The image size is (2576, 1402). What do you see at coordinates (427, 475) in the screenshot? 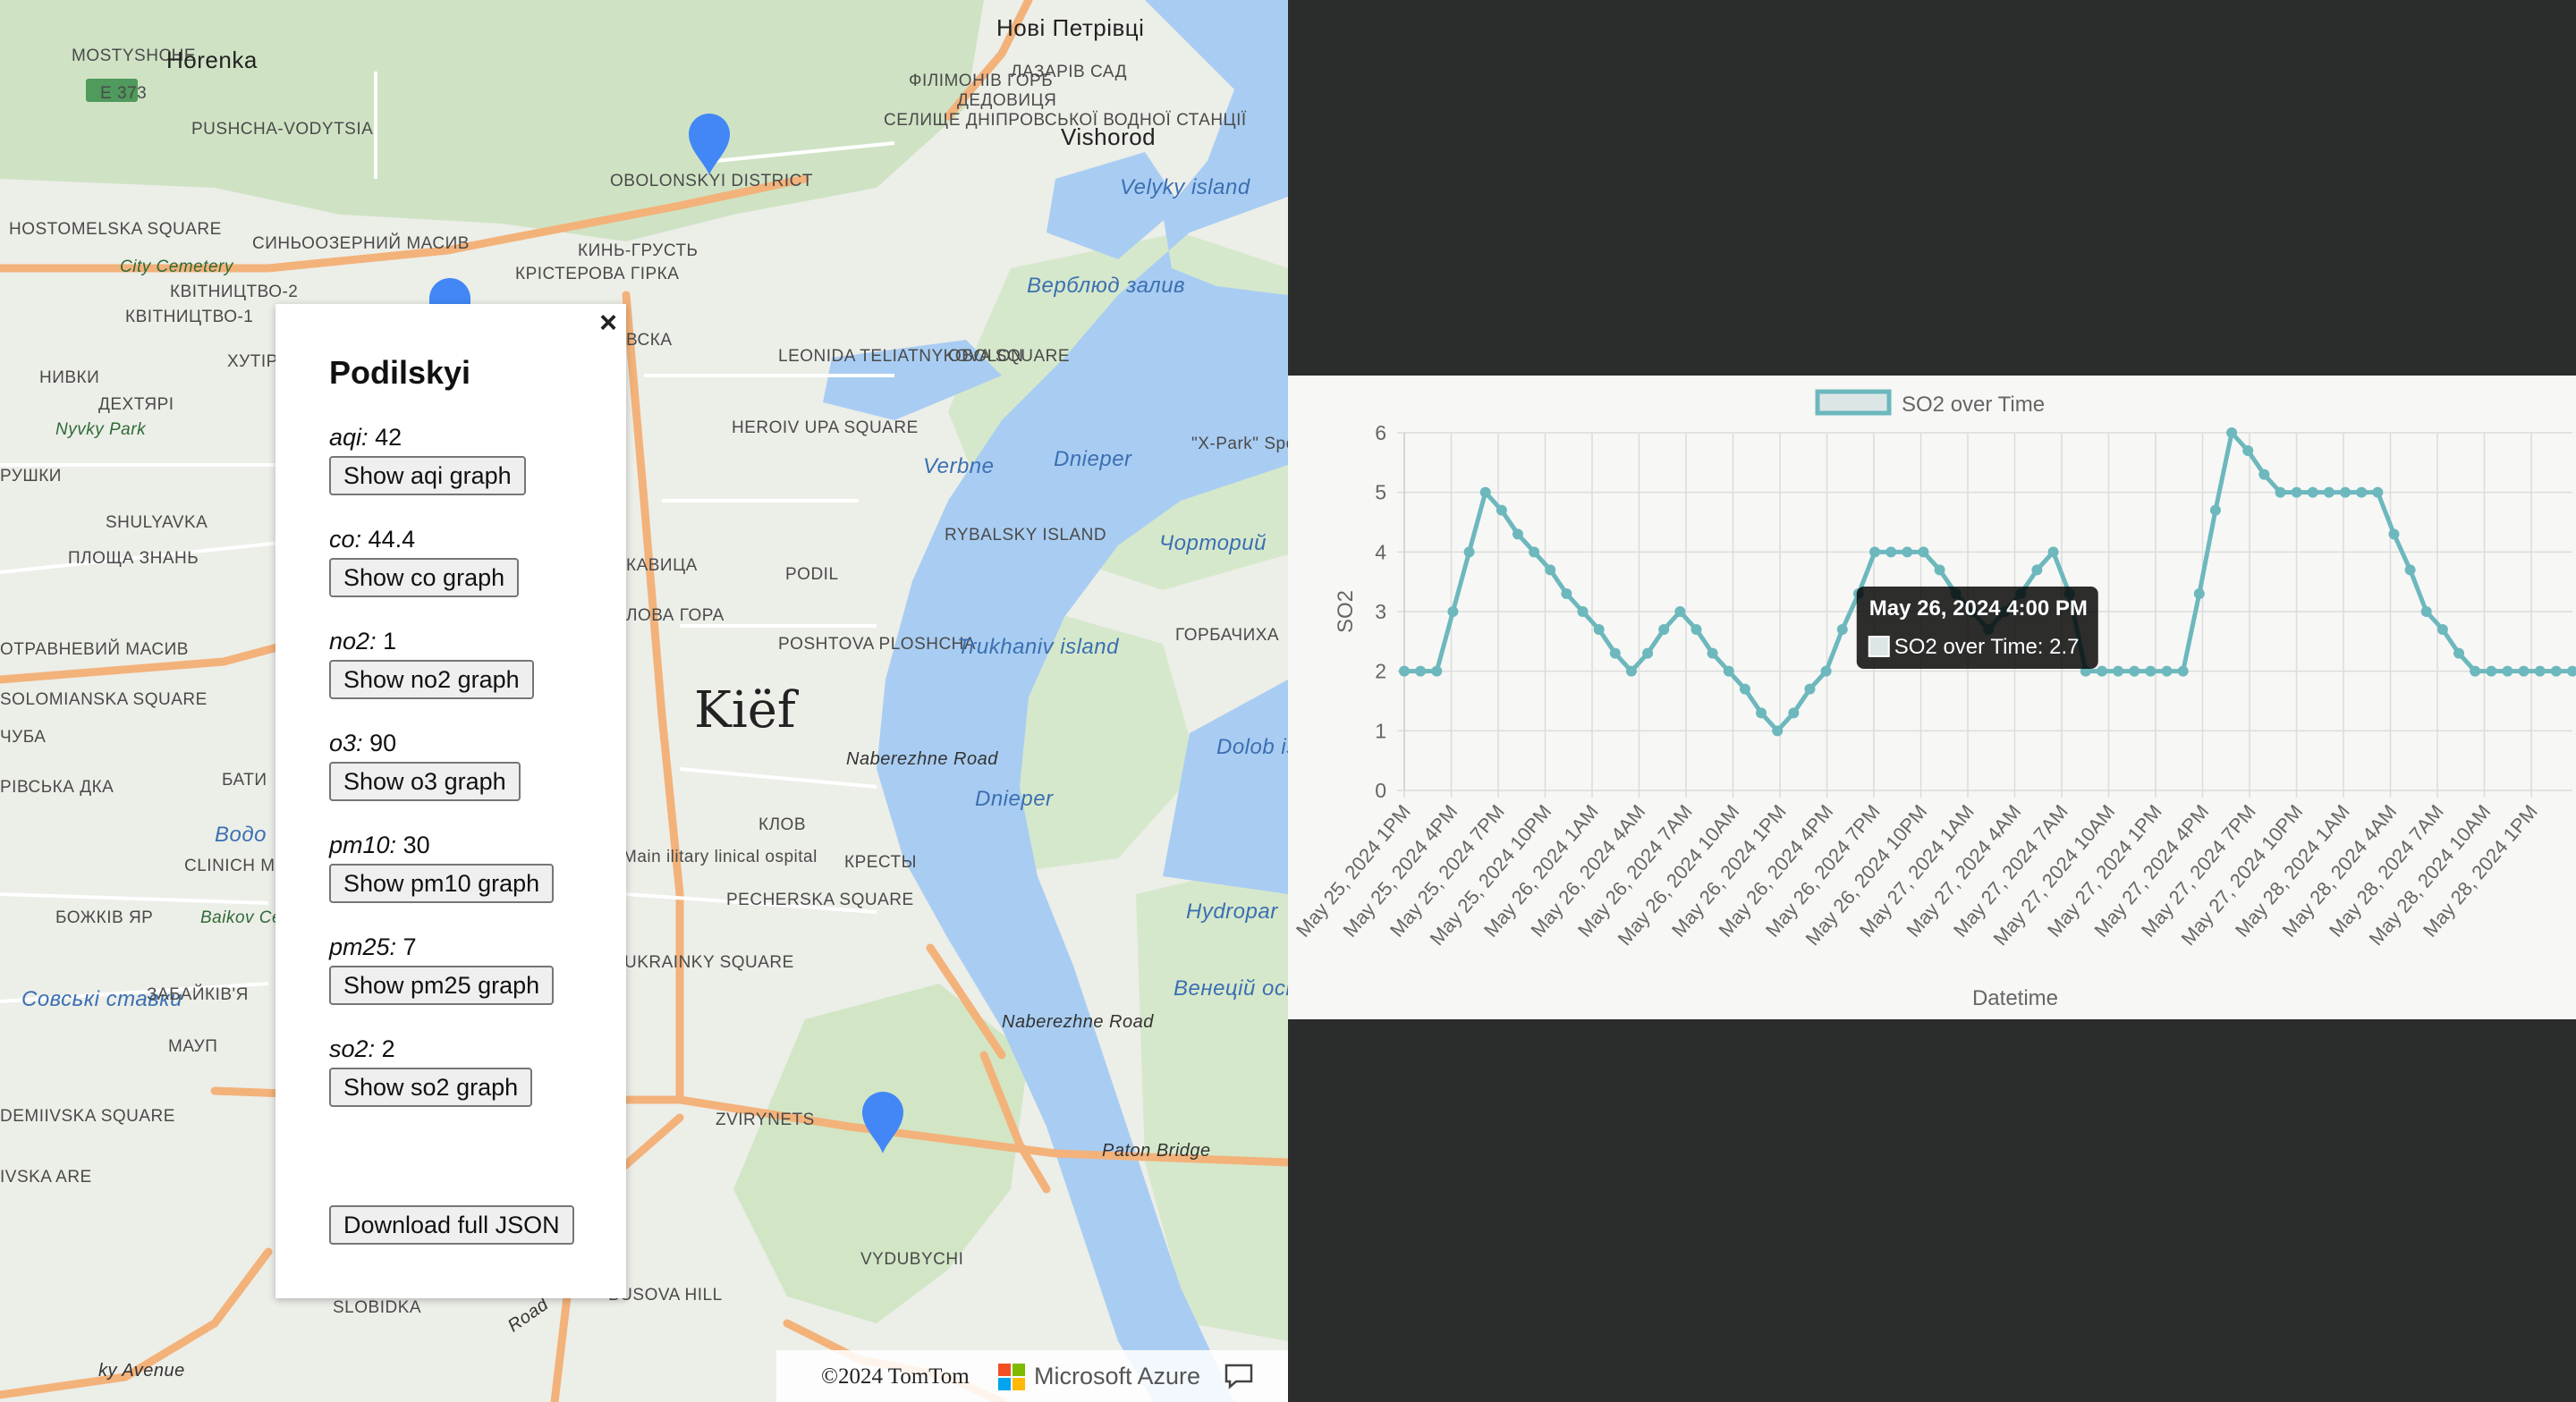
I see `show-graph-button: Show aqi graph` at bounding box center [427, 475].